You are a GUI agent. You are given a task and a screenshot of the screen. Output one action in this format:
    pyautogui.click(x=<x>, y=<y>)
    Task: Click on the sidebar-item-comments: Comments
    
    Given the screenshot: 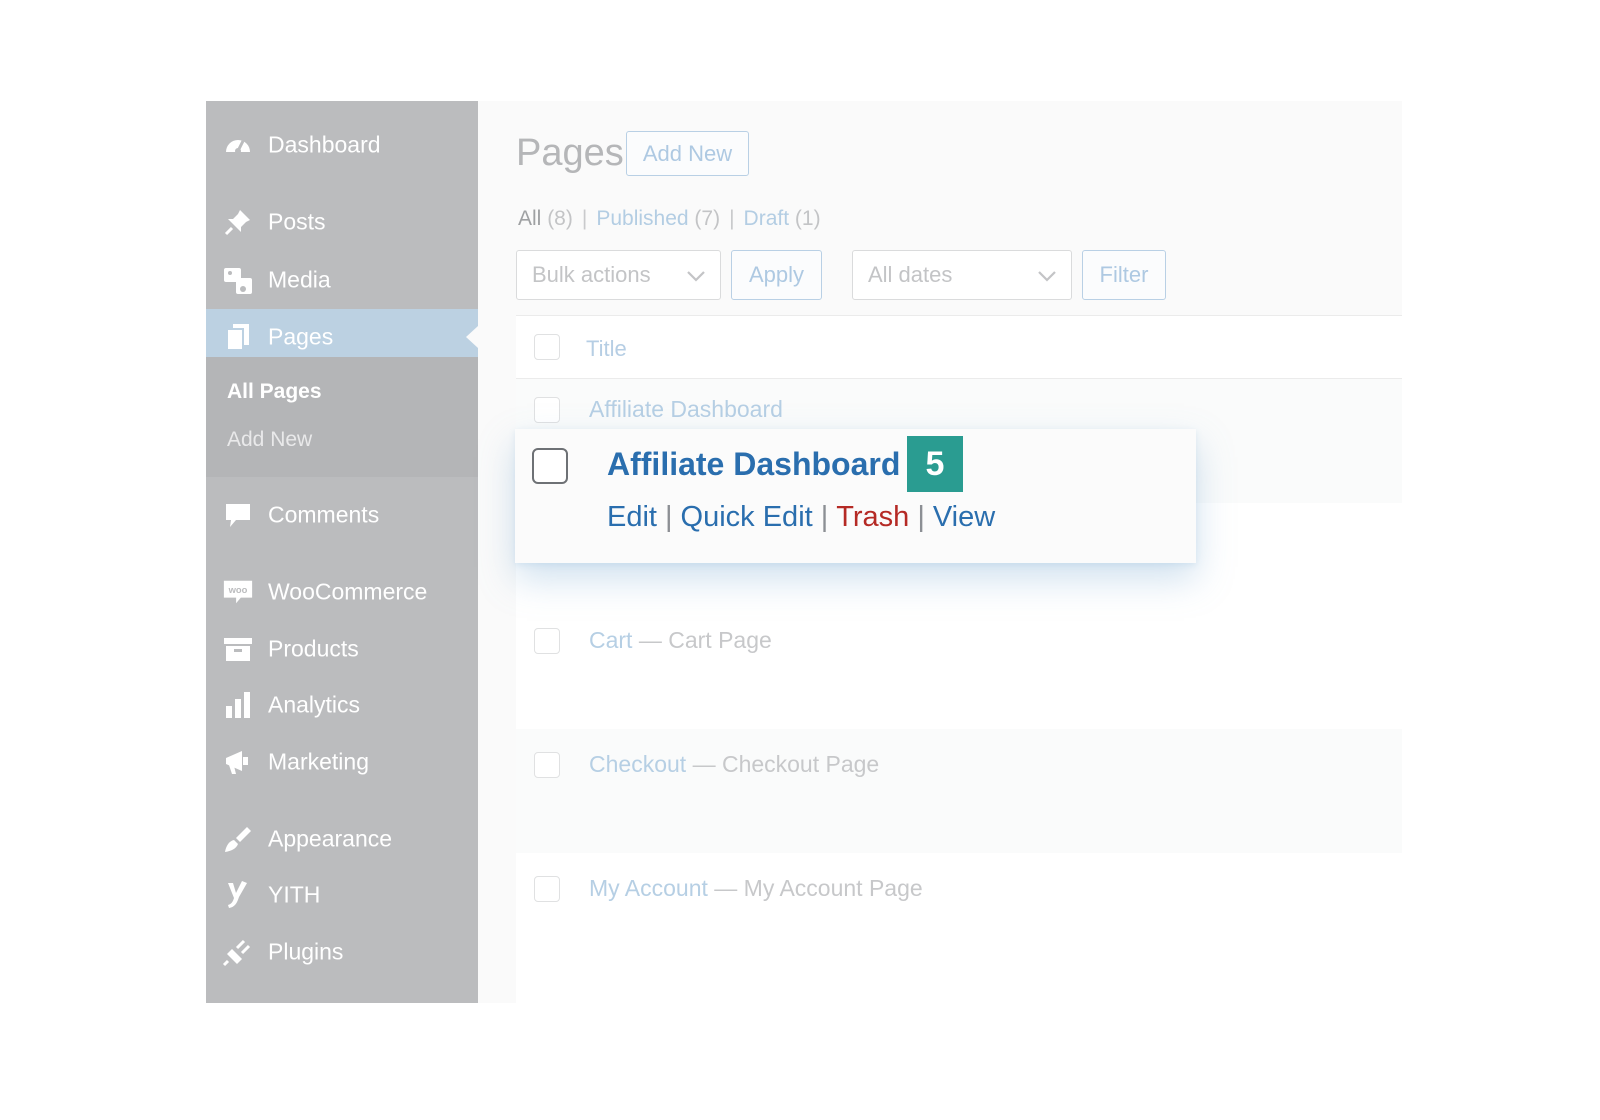 What is the action you would take?
    pyautogui.click(x=342, y=515)
    